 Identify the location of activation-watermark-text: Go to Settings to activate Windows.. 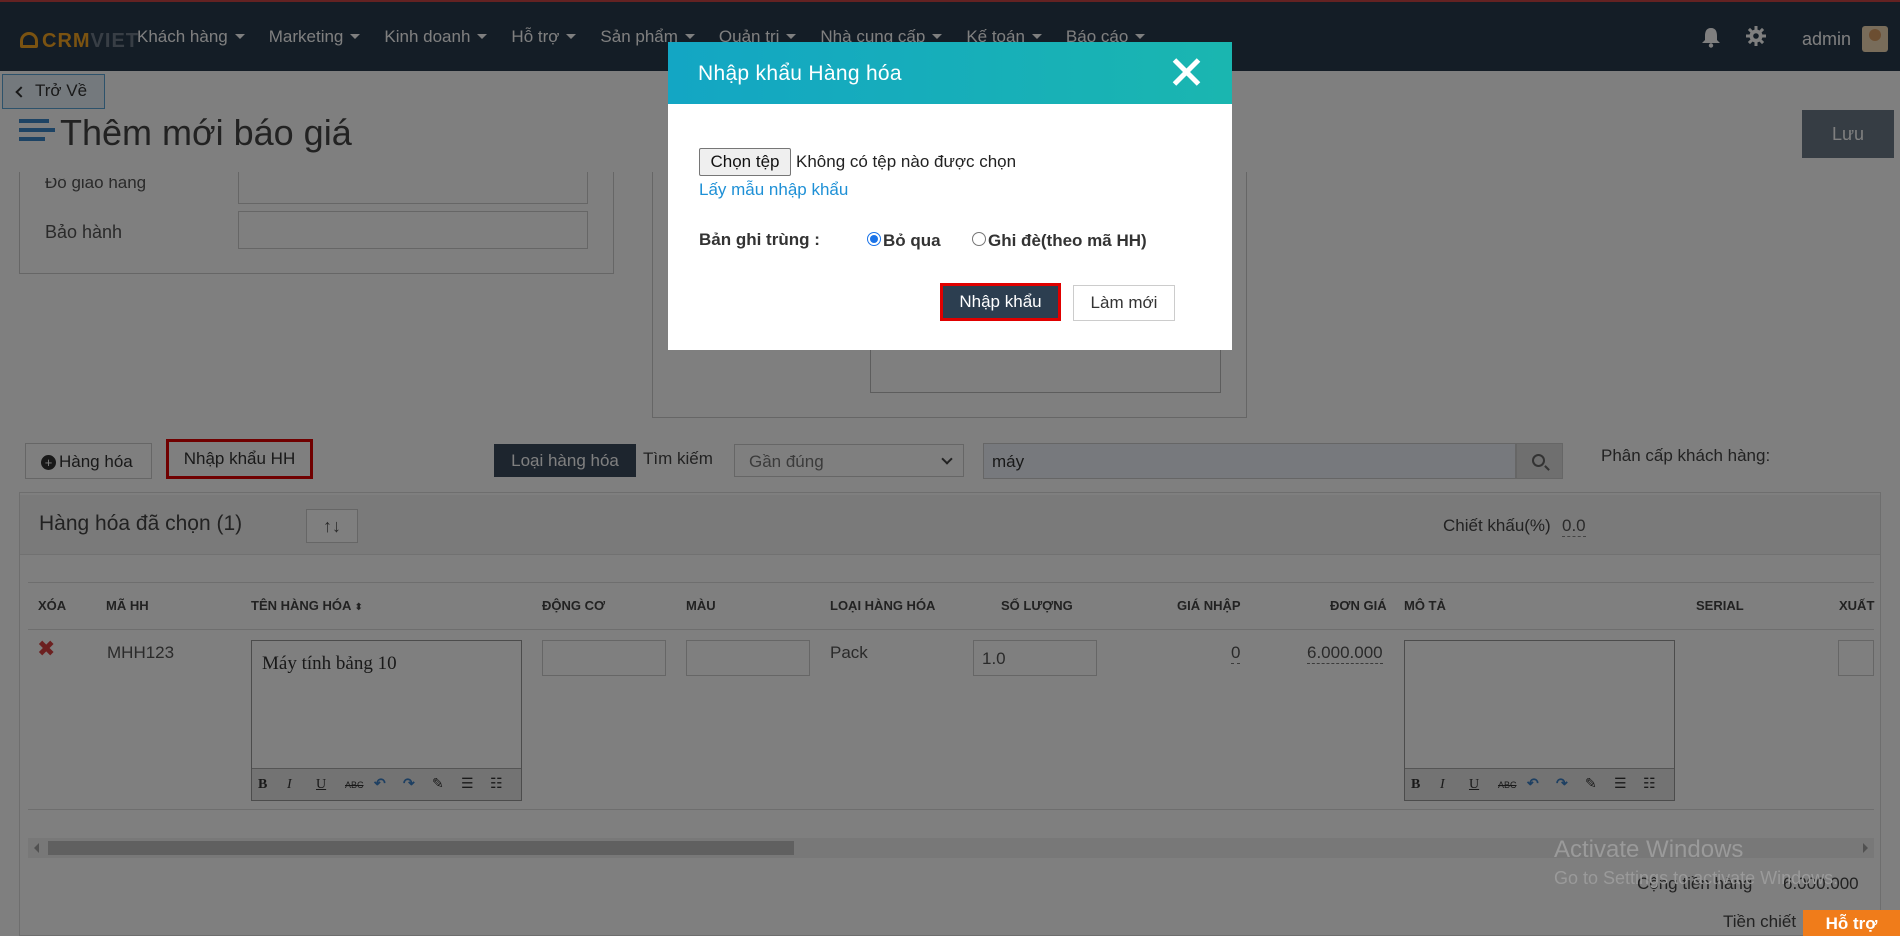
(1696, 878).